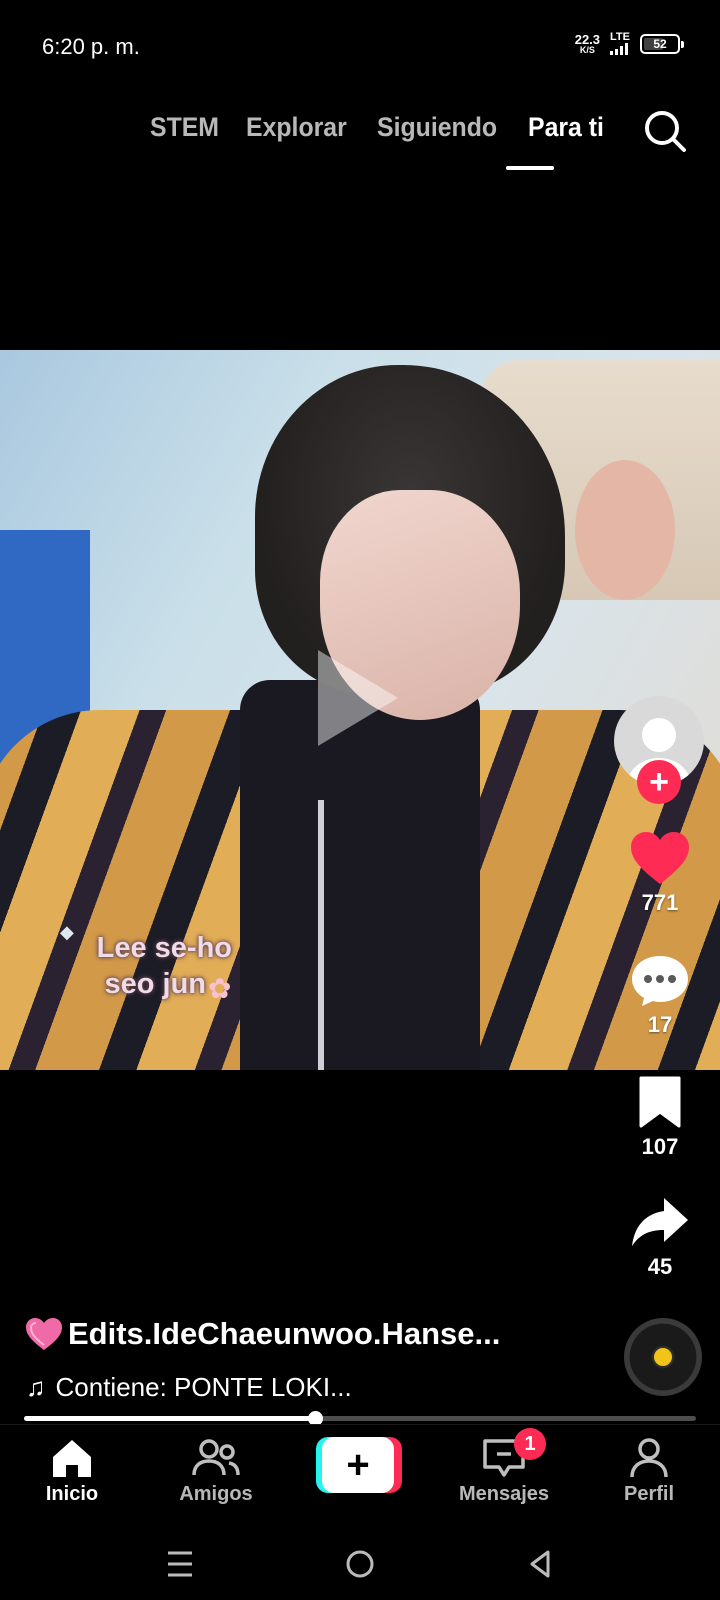  I want to click on active-tab-indicator, so click(530, 168).